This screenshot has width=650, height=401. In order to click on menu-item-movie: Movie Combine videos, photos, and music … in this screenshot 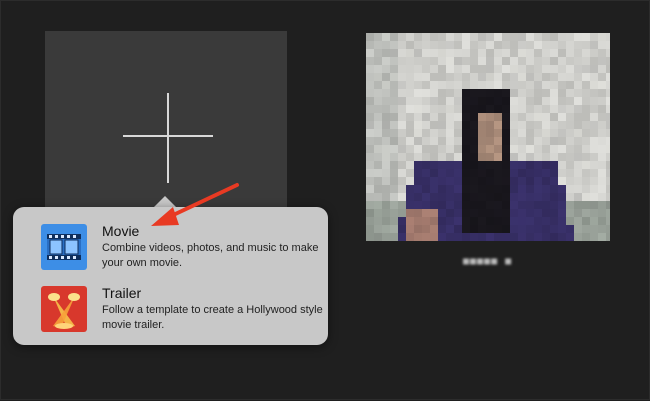, I will do `click(179, 251)`.